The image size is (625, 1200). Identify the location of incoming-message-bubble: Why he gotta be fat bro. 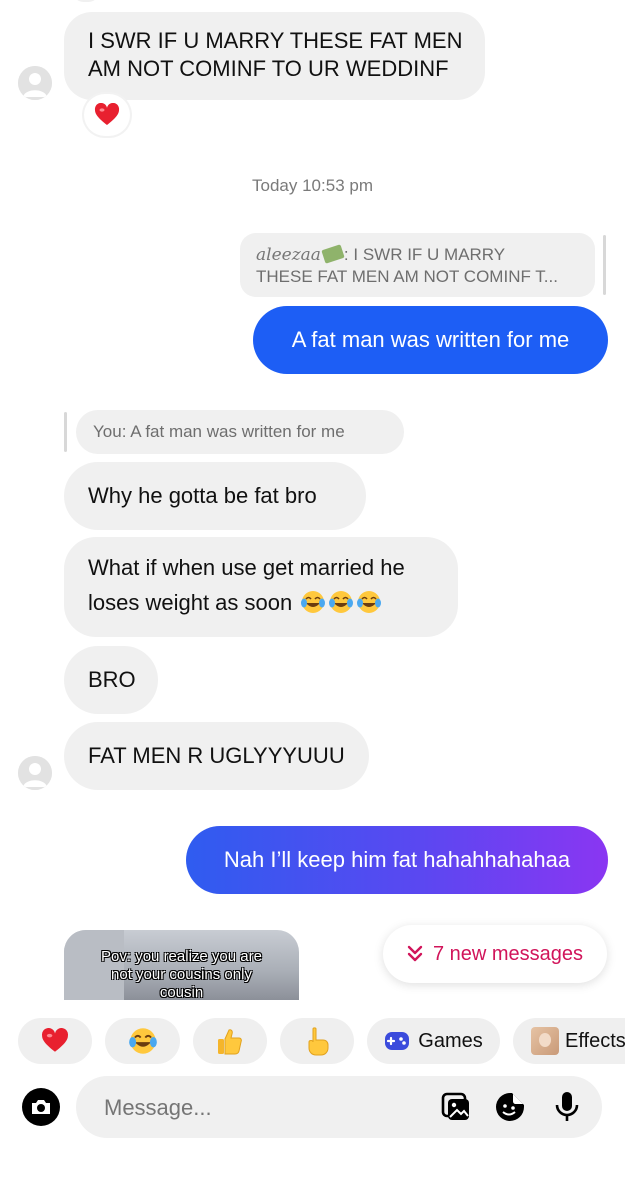
(215, 496).